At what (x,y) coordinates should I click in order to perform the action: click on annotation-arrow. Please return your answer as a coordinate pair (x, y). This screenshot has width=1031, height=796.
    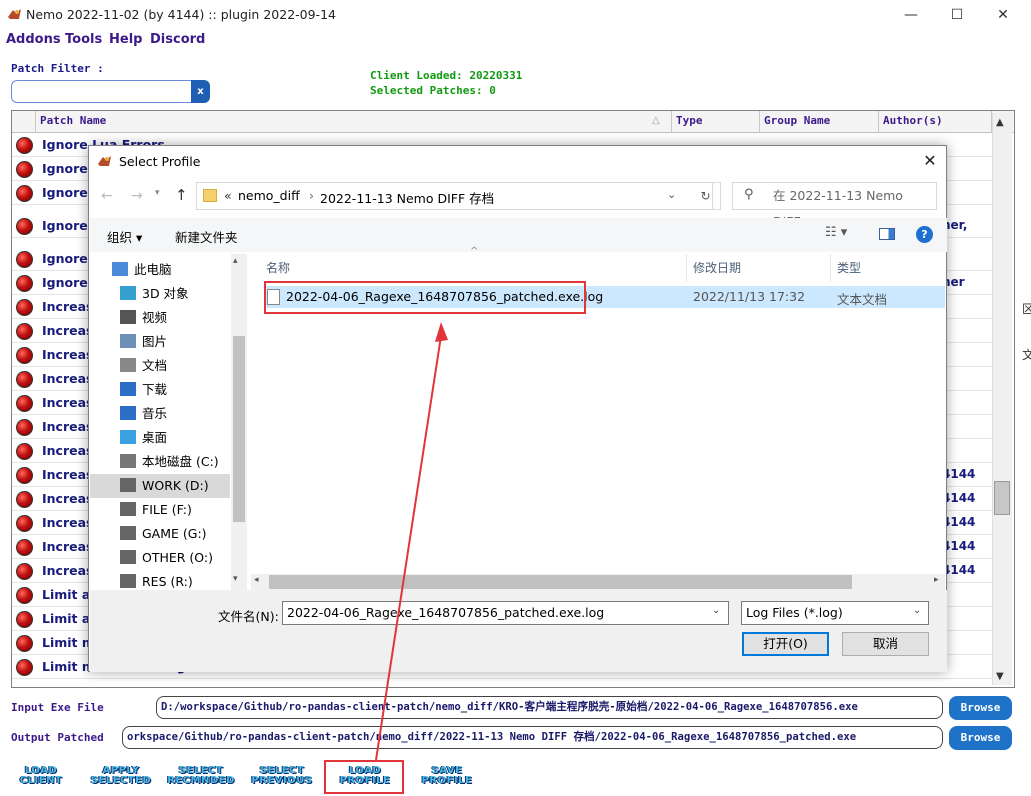
    Looking at the image, I should click on (411, 541).